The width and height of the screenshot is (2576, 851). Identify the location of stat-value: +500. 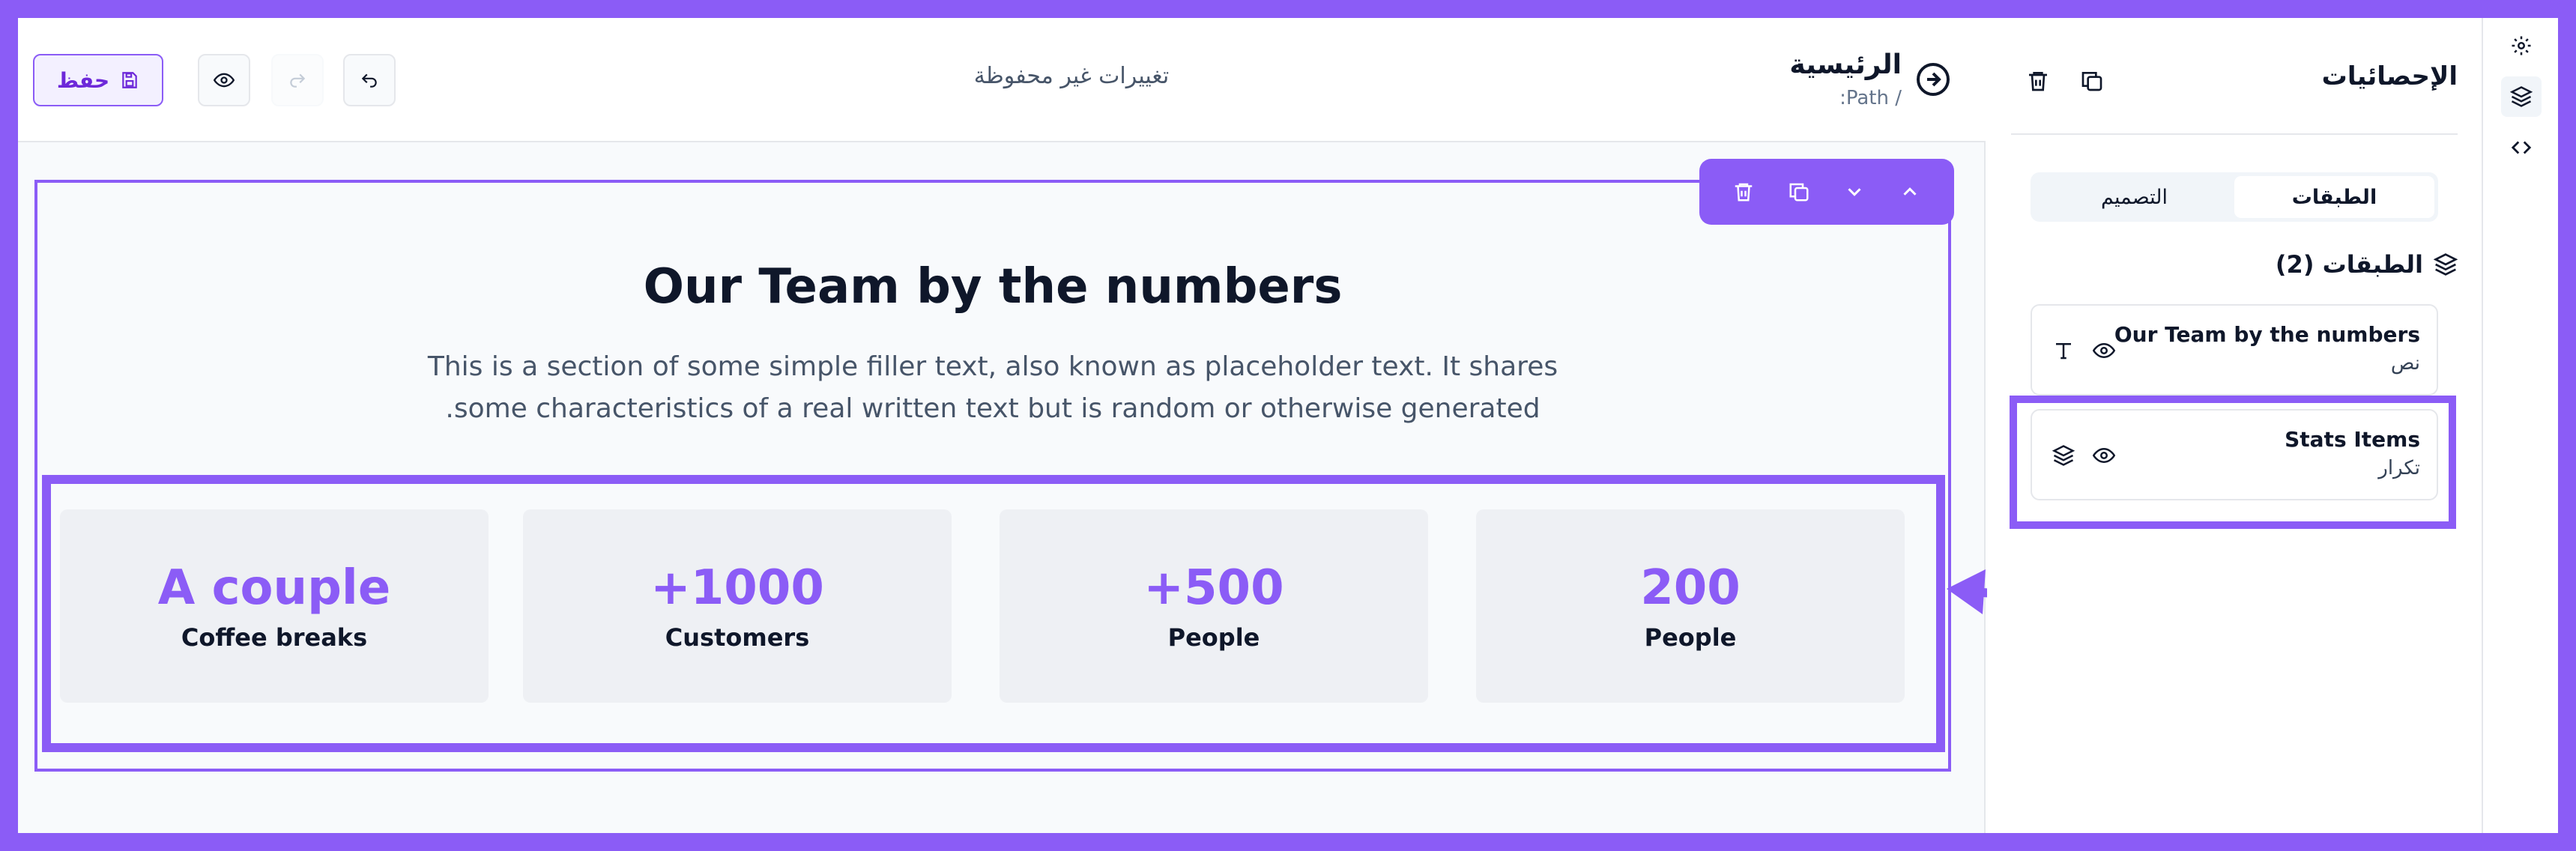
(1213, 588).